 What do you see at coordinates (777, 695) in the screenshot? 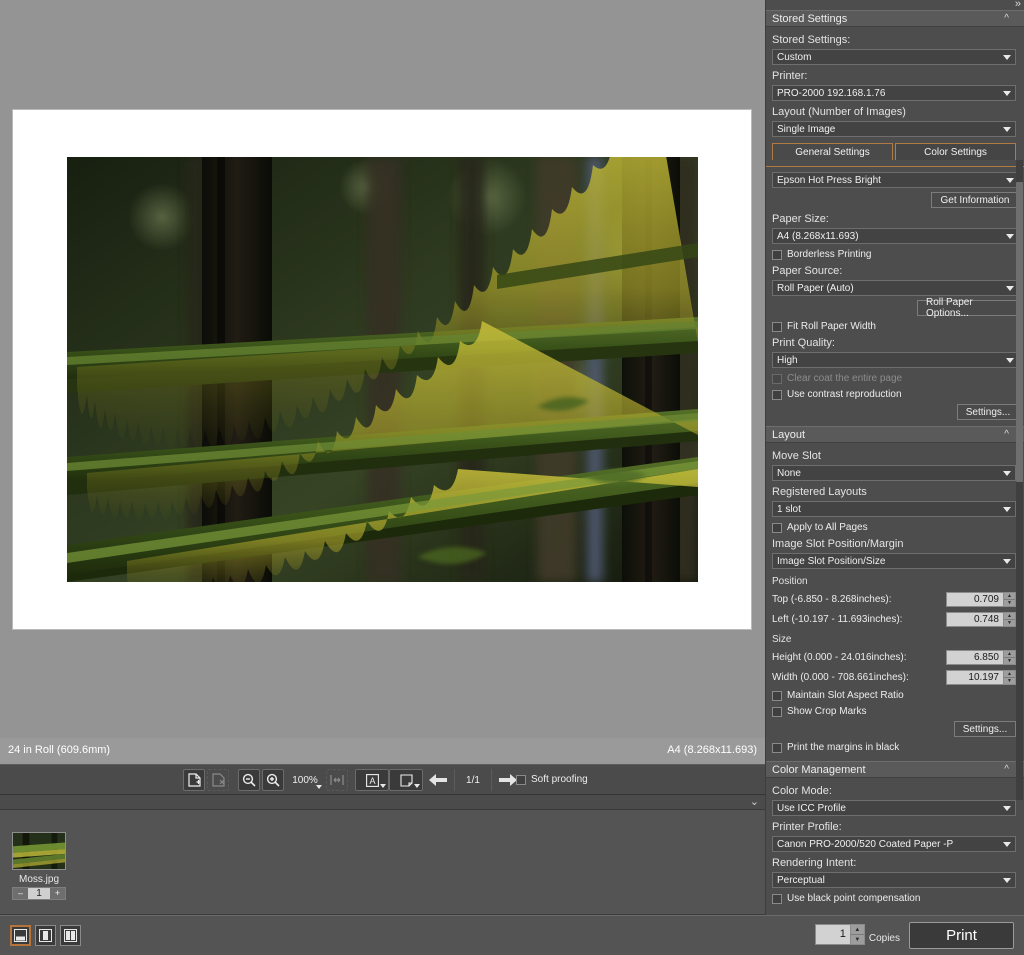
I see `maintain-slot-aspect-ratio-checkbox` at bounding box center [777, 695].